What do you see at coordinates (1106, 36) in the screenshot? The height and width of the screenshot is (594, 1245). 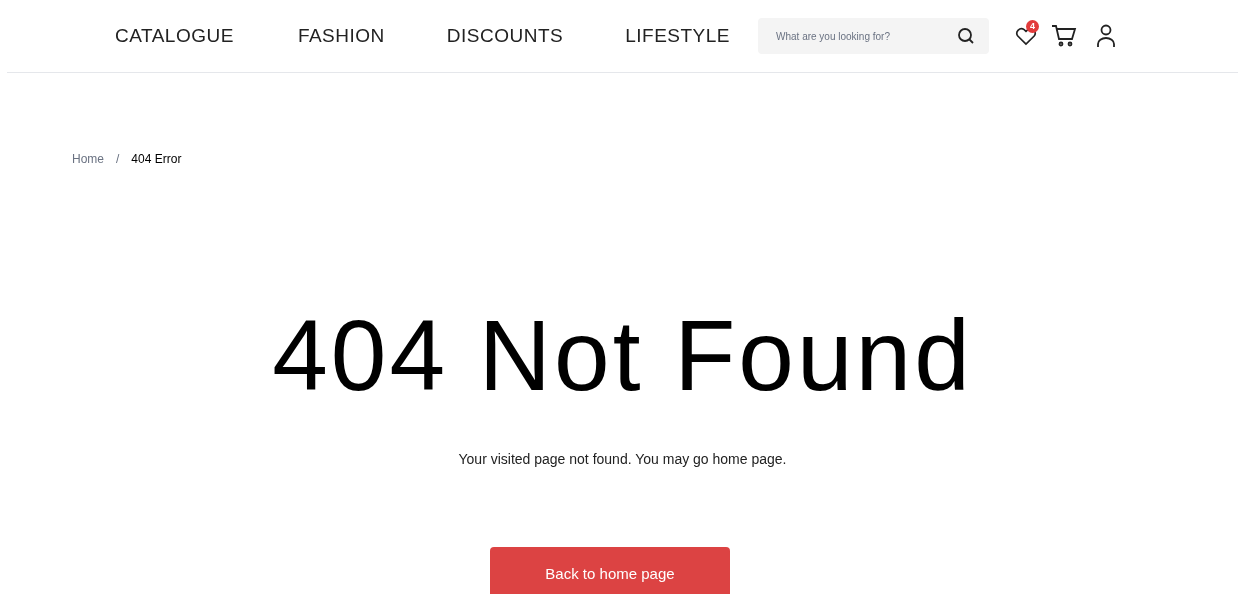 I see `user-icon` at bounding box center [1106, 36].